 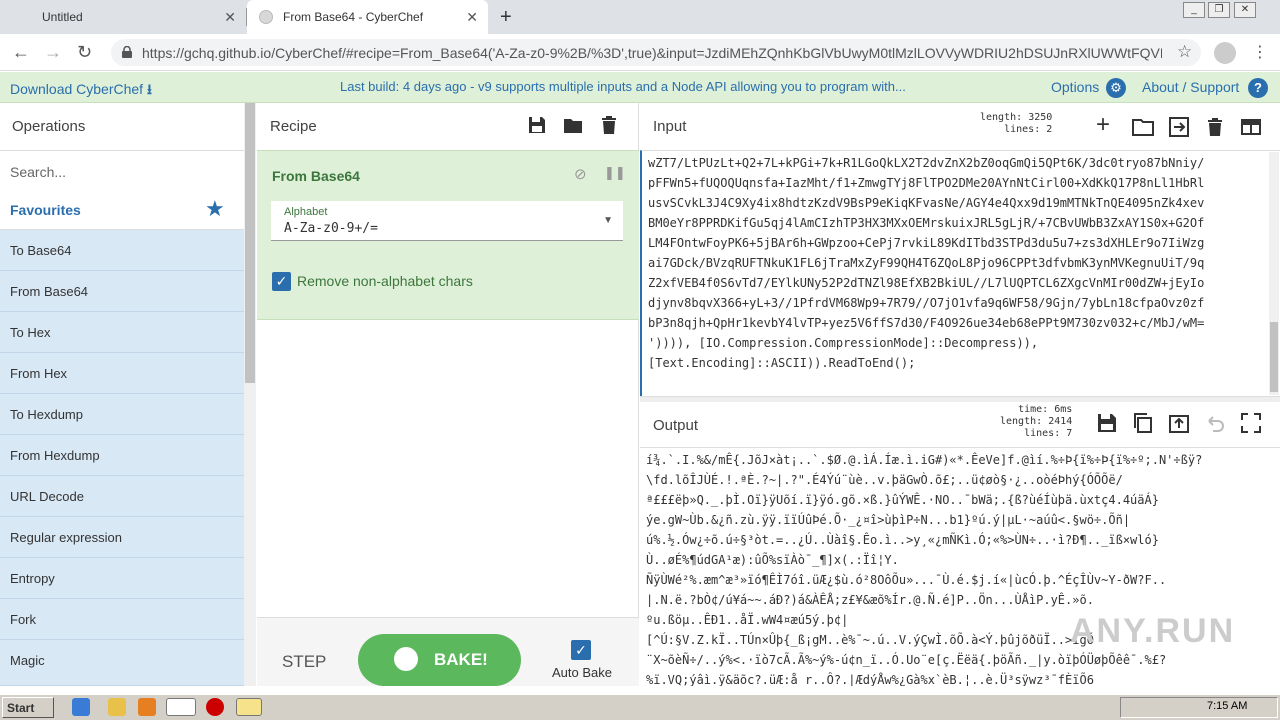 What do you see at coordinates (306, 212) in the screenshot?
I see `alphabet-label: Alphabet` at bounding box center [306, 212].